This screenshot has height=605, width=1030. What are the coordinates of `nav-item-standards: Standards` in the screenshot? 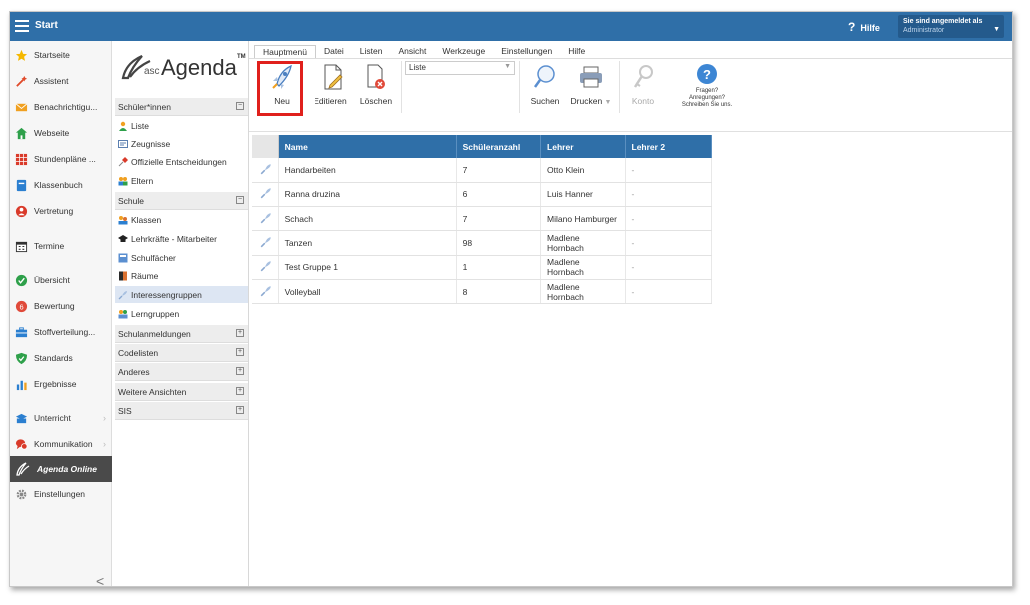 It's located at (61, 358).